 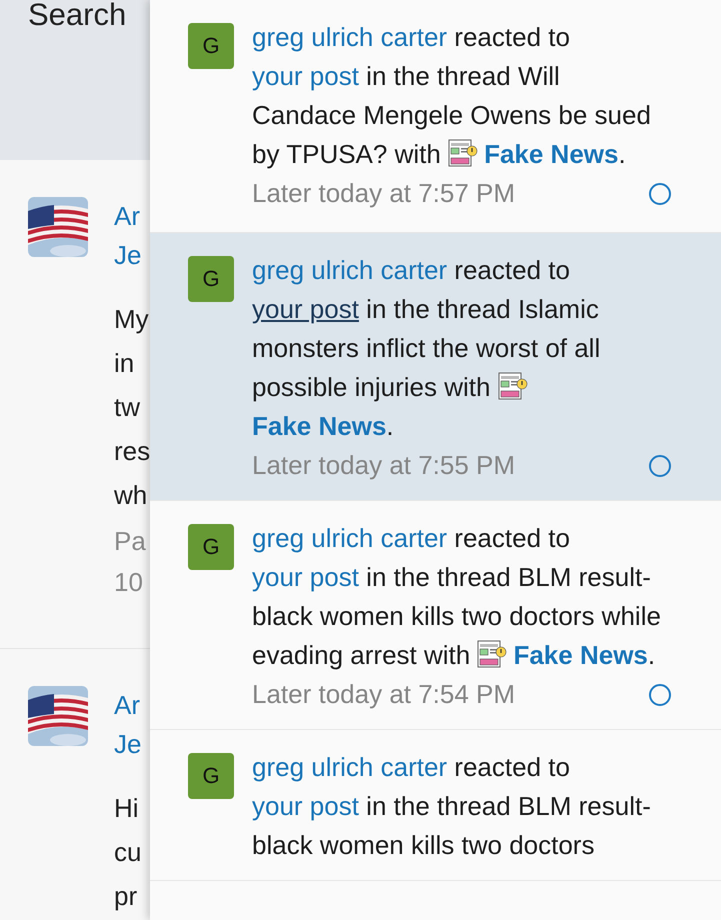 What do you see at coordinates (127, 407) in the screenshot?
I see `post-snippet: tw` at bounding box center [127, 407].